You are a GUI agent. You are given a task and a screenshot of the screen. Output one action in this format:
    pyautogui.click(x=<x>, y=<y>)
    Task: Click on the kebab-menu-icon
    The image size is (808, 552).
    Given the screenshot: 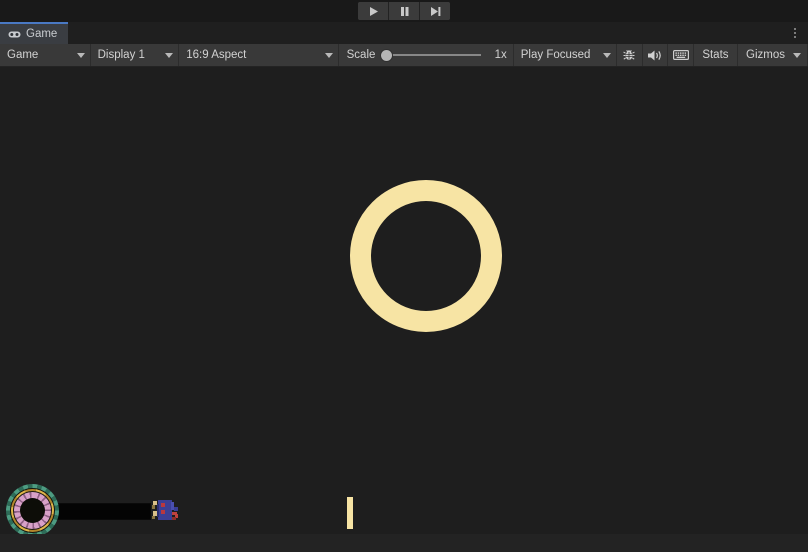 What is the action you would take?
    pyautogui.click(x=795, y=33)
    